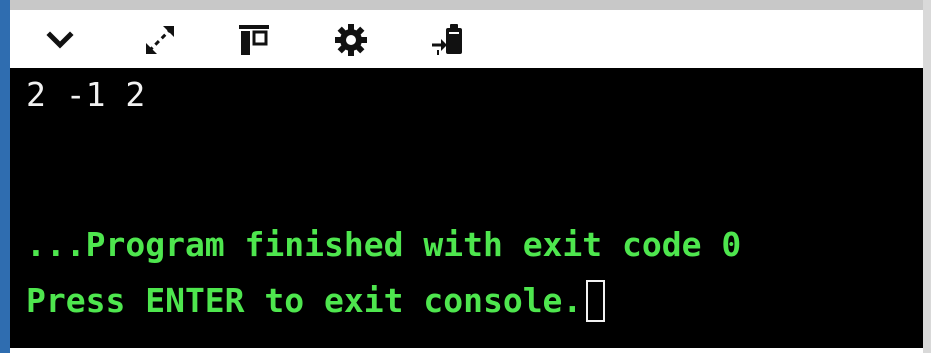 The image size is (931, 353). I want to click on collapse-button, so click(60, 40).